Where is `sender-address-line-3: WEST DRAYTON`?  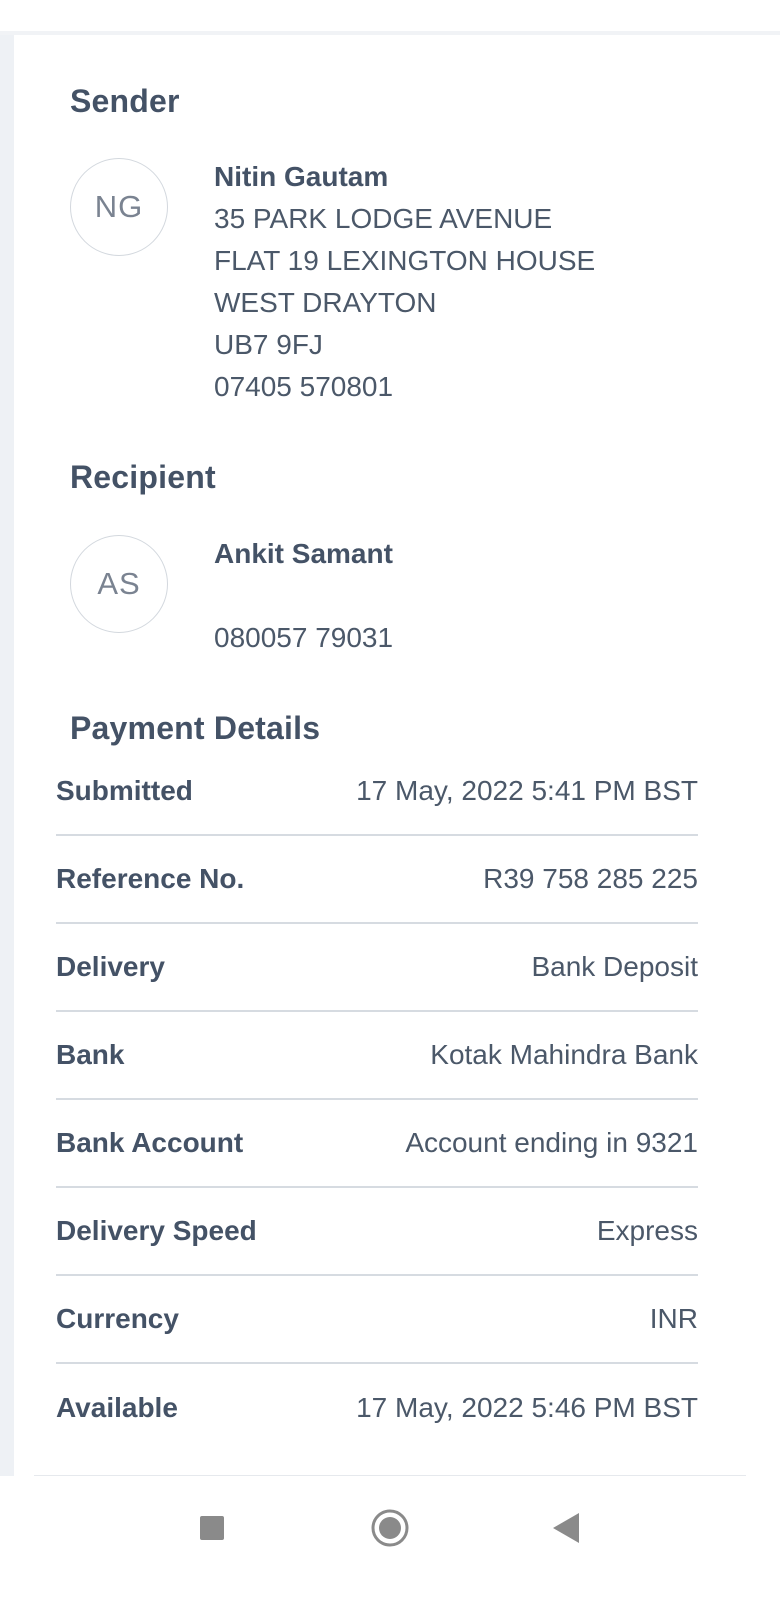 sender-address-line-3: WEST DRAYTON is located at coordinates (325, 302).